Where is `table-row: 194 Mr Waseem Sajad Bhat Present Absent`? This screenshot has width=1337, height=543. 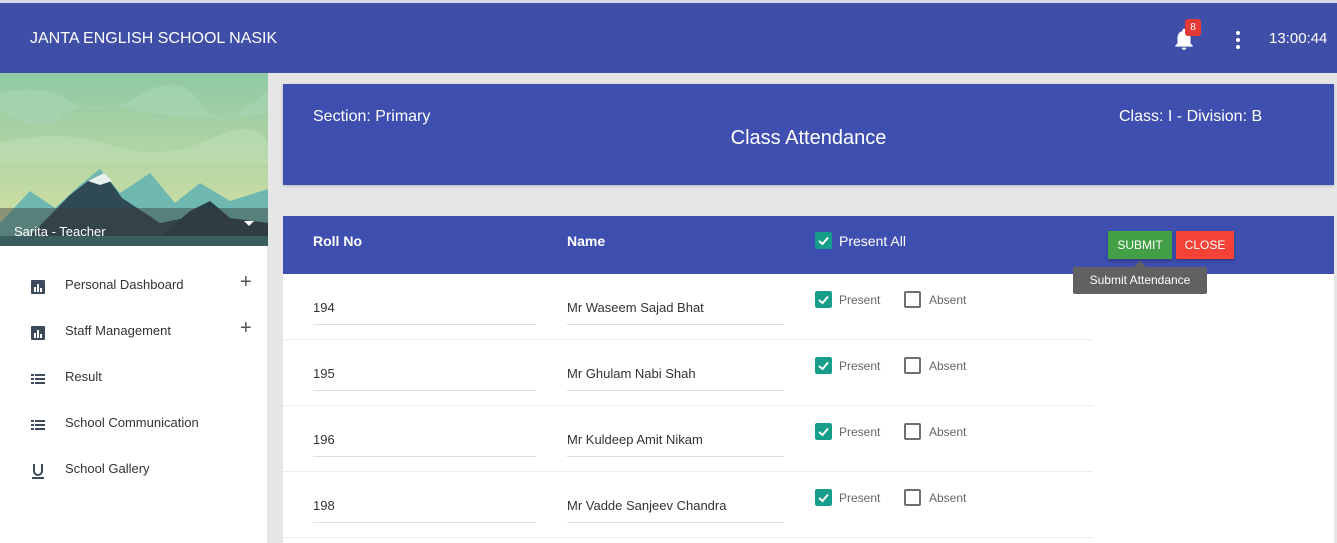 table-row: 194 Mr Waseem Sajad Bhat Present Absent is located at coordinates (688, 307).